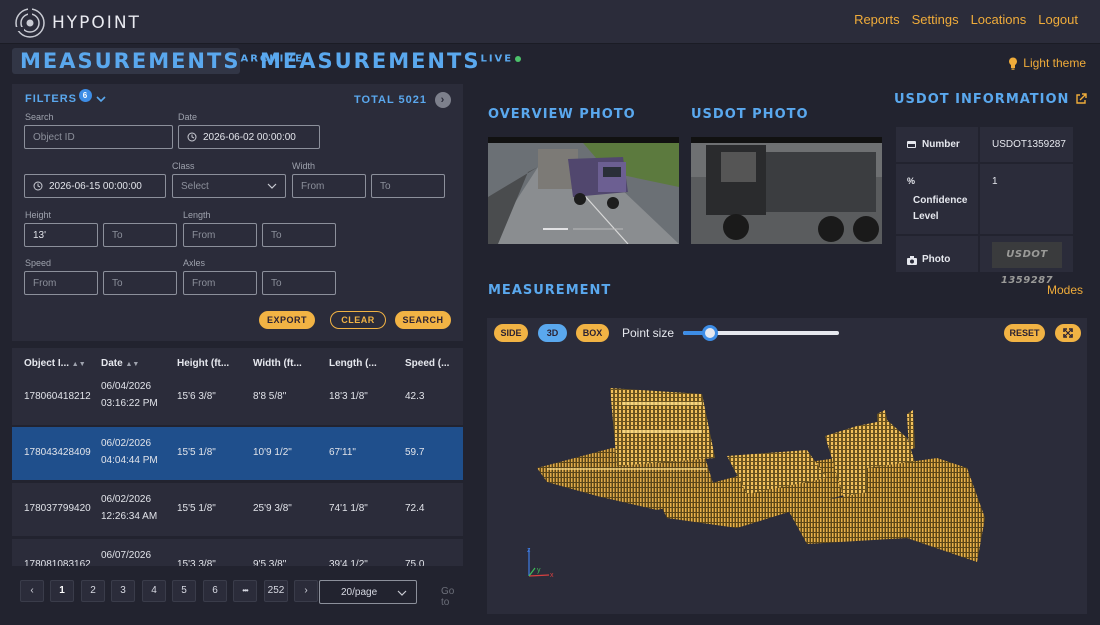 The image size is (1100, 625). What do you see at coordinates (423, 320) in the screenshot?
I see `search-button: SEARCH` at bounding box center [423, 320].